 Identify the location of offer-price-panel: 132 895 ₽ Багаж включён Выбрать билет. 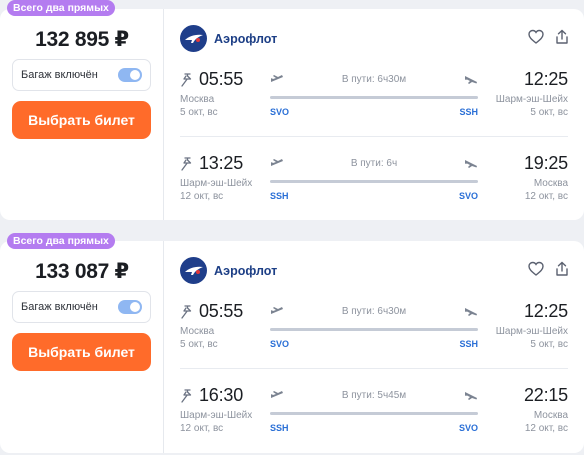
(82, 114).